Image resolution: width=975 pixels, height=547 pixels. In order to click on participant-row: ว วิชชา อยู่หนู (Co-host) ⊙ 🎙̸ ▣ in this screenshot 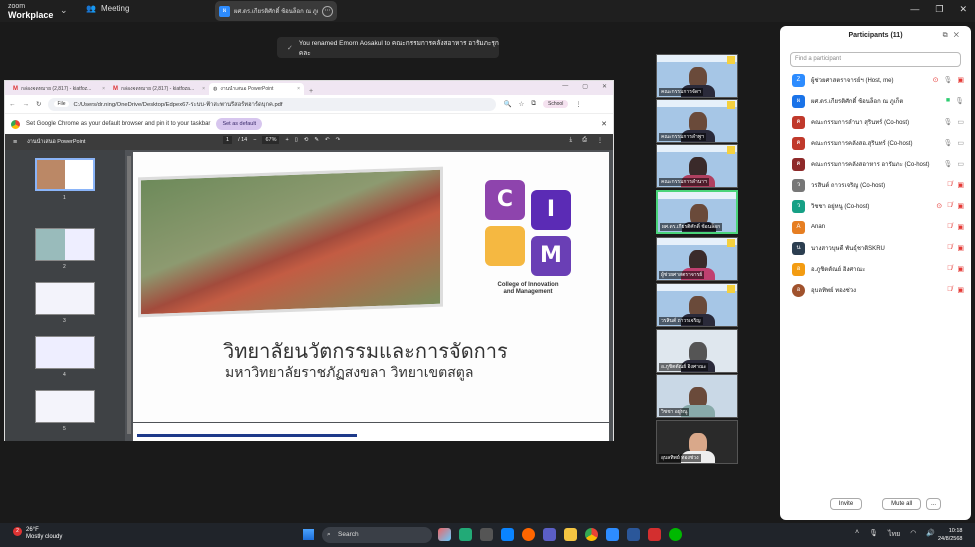, I will do `click(878, 206)`.